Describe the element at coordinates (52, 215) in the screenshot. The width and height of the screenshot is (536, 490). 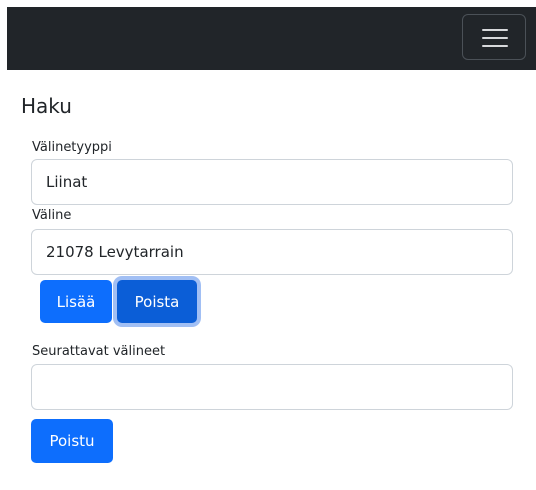
I see `equipment-label: Väline` at that location.